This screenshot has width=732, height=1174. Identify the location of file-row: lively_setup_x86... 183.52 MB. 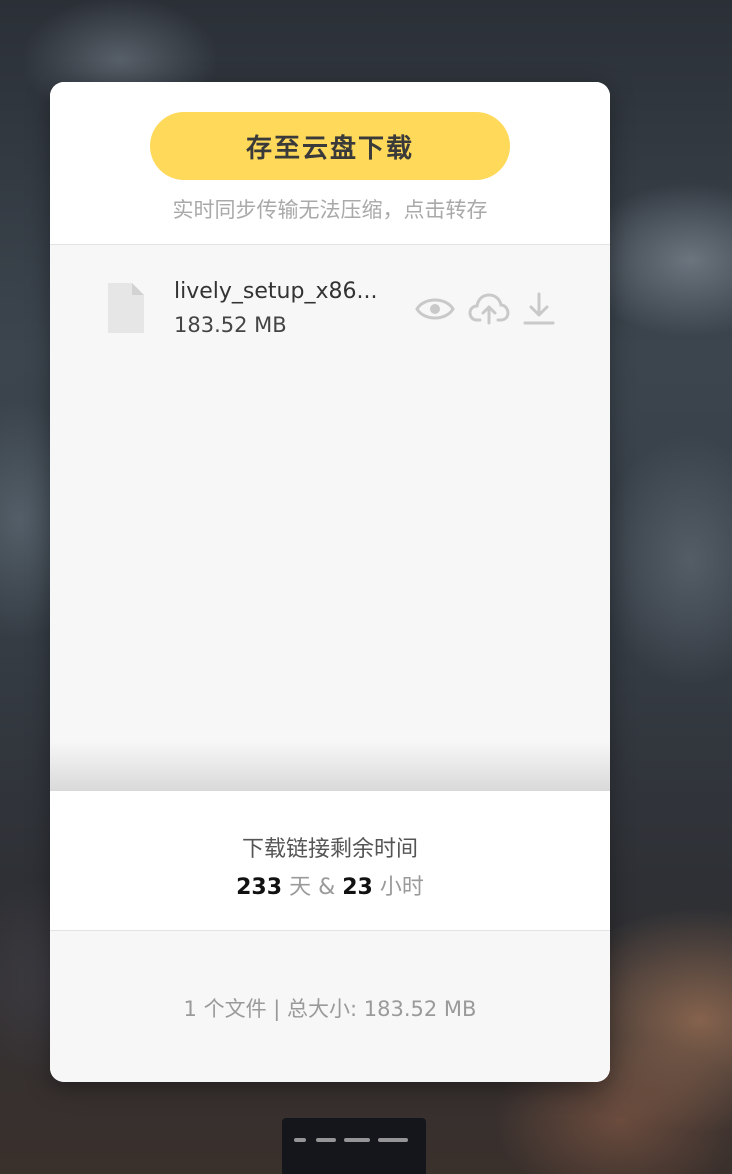
(330, 309).